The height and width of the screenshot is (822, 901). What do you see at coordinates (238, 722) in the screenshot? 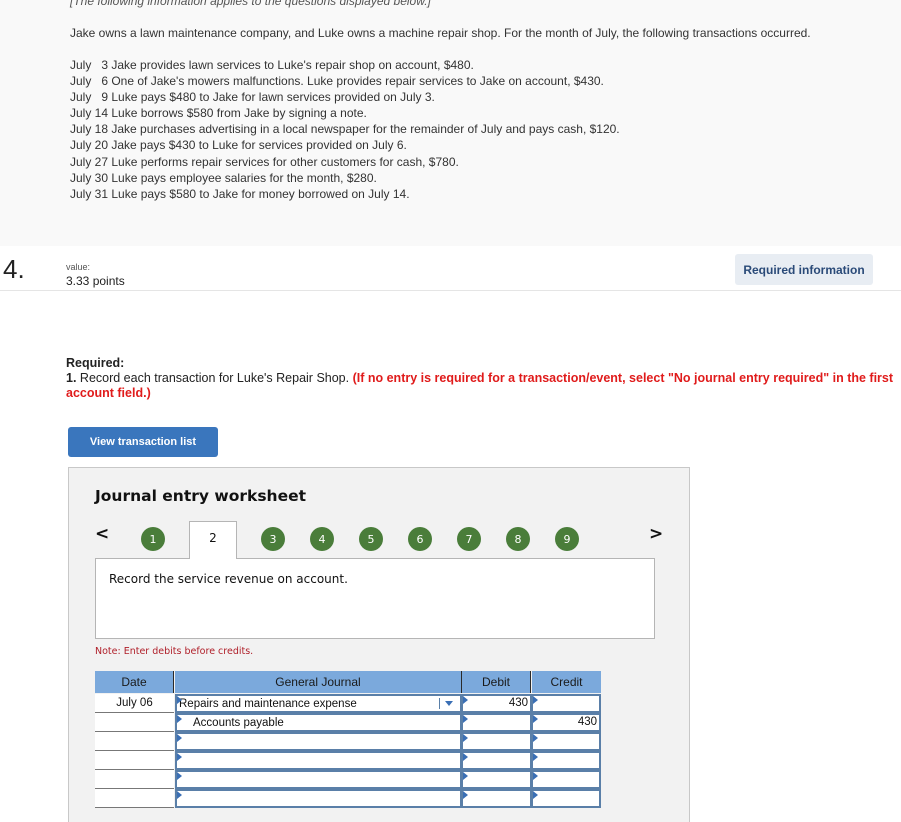
I see `account-value: Accounts payable` at bounding box center [238, 722].